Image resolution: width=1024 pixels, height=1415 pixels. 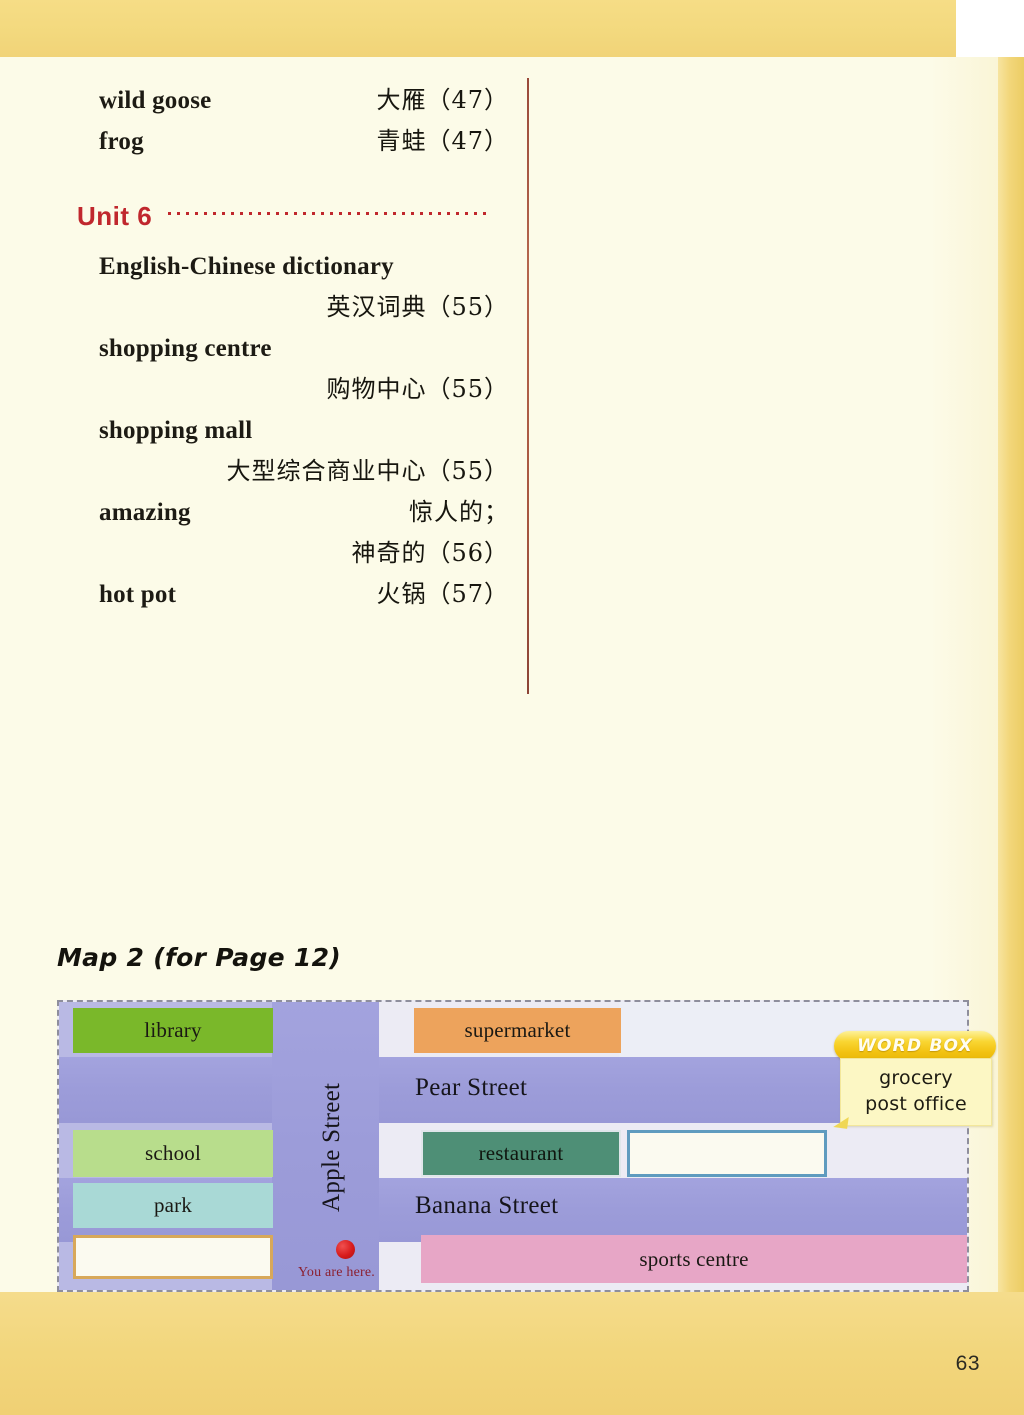 I want to click on vocab-chinese-second-line: 神奇的（56）, so click(x=430, y=553).